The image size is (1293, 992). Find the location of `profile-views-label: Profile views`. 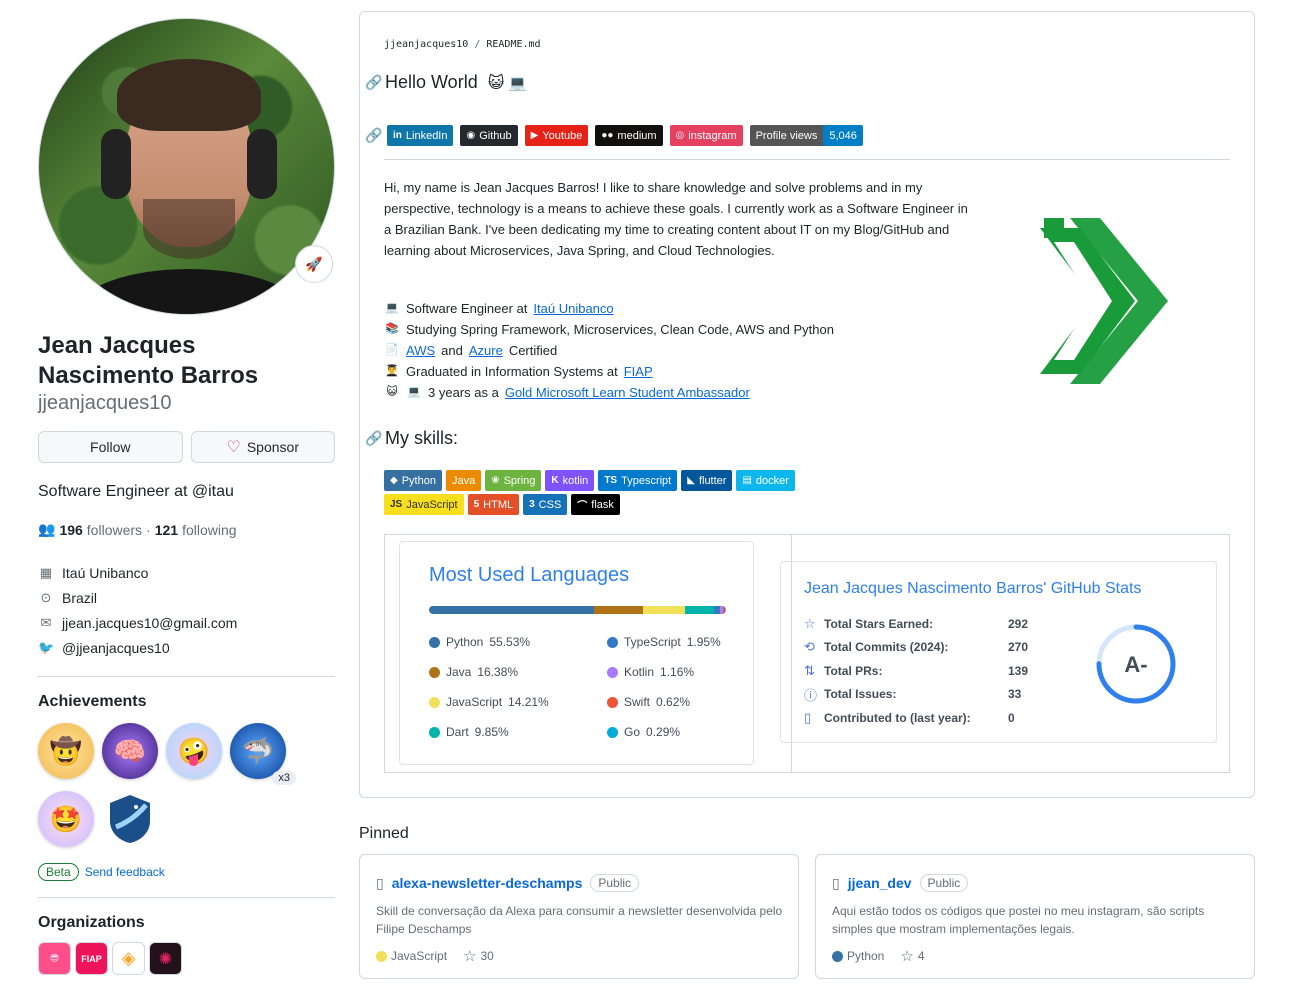

profile-views-label: Profile views is located at coordinates (786, 135).